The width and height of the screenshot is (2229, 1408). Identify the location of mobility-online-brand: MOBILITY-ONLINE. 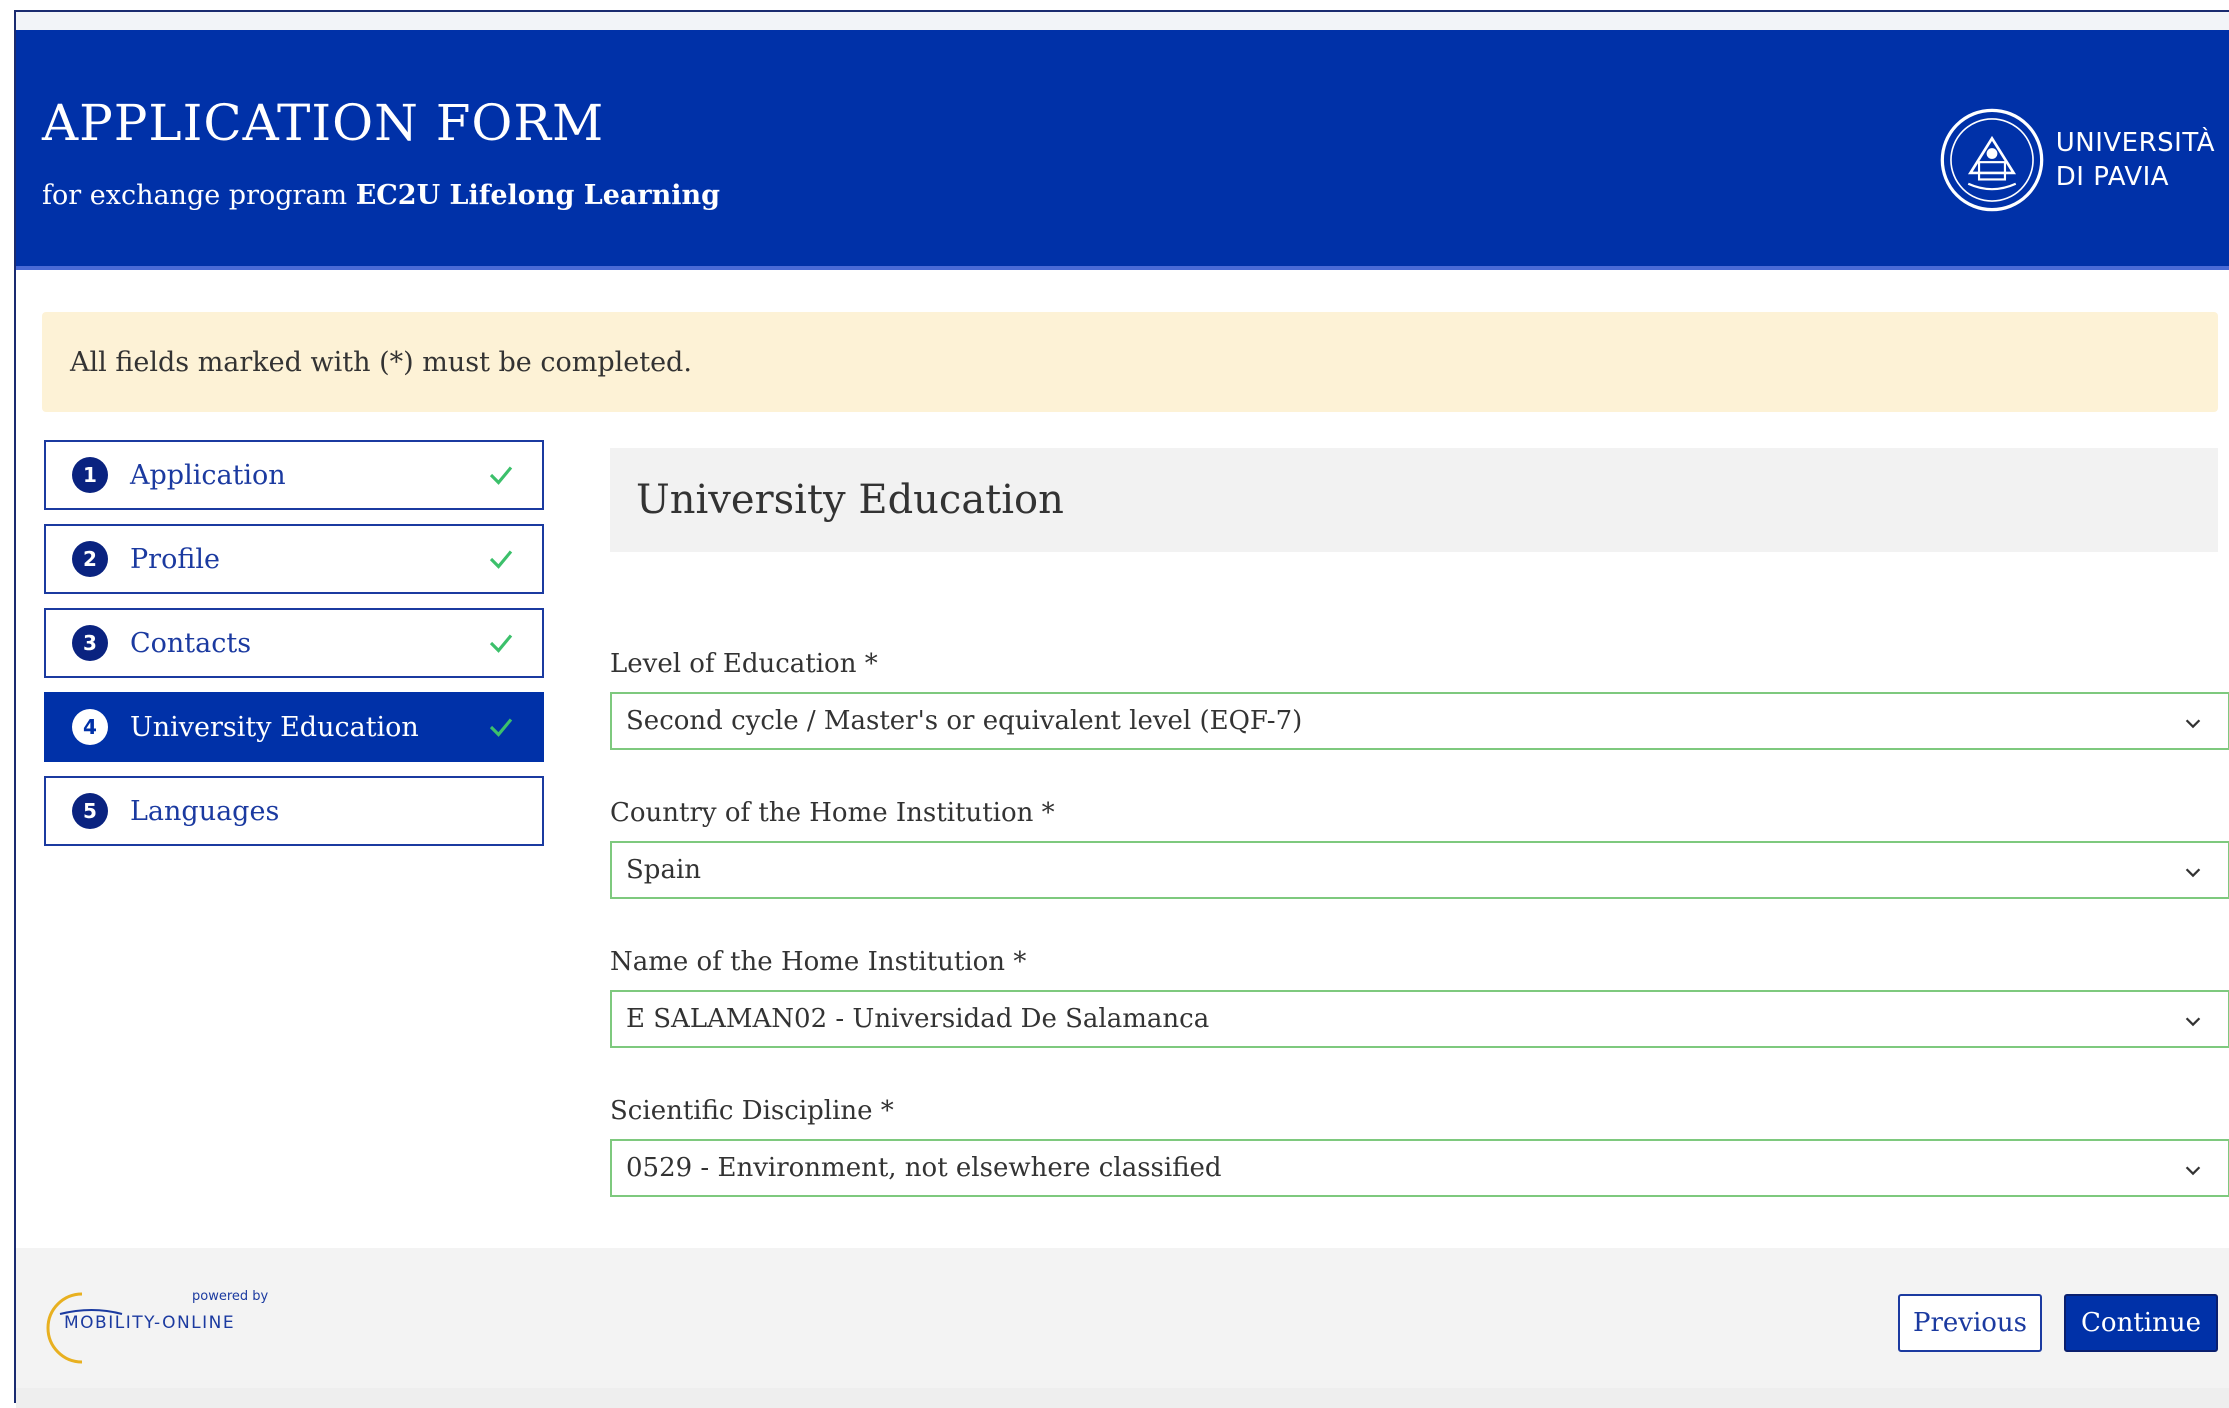
(149, 1323).